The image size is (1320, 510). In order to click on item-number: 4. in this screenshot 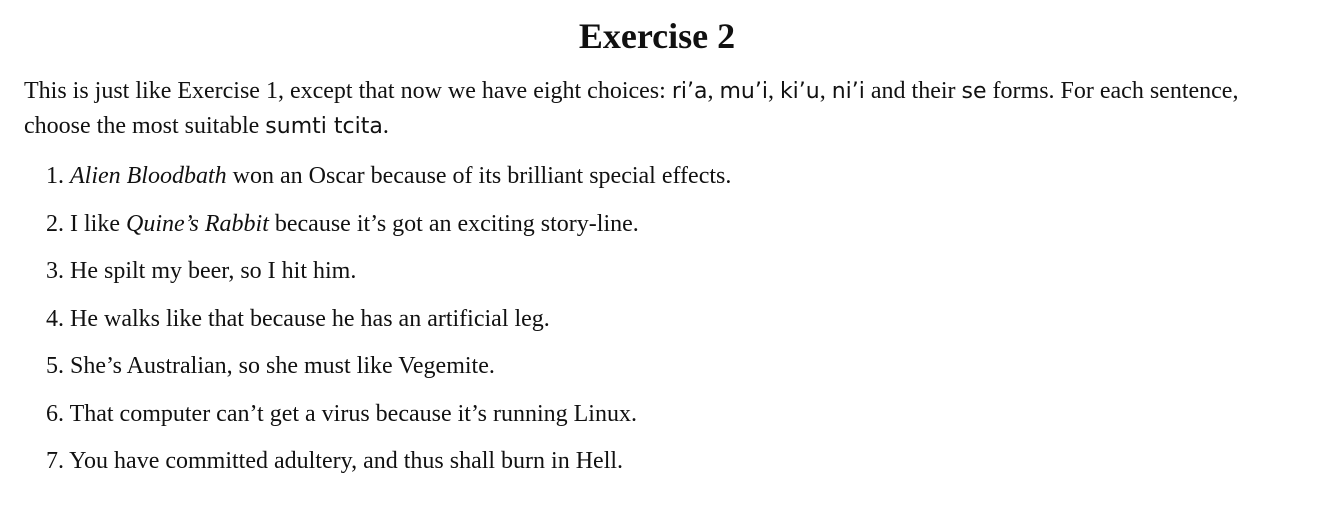, I will do `click(55, 318)`.